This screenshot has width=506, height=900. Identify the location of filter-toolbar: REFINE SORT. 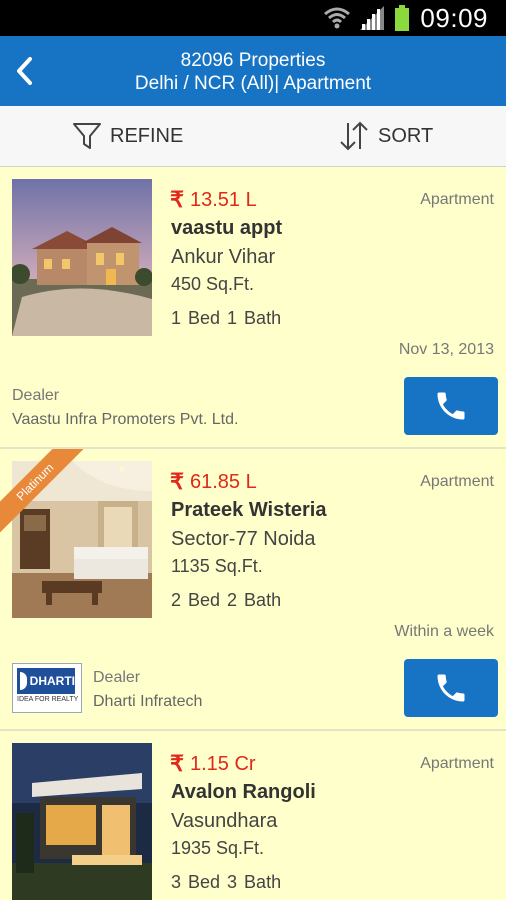
(253, 136).